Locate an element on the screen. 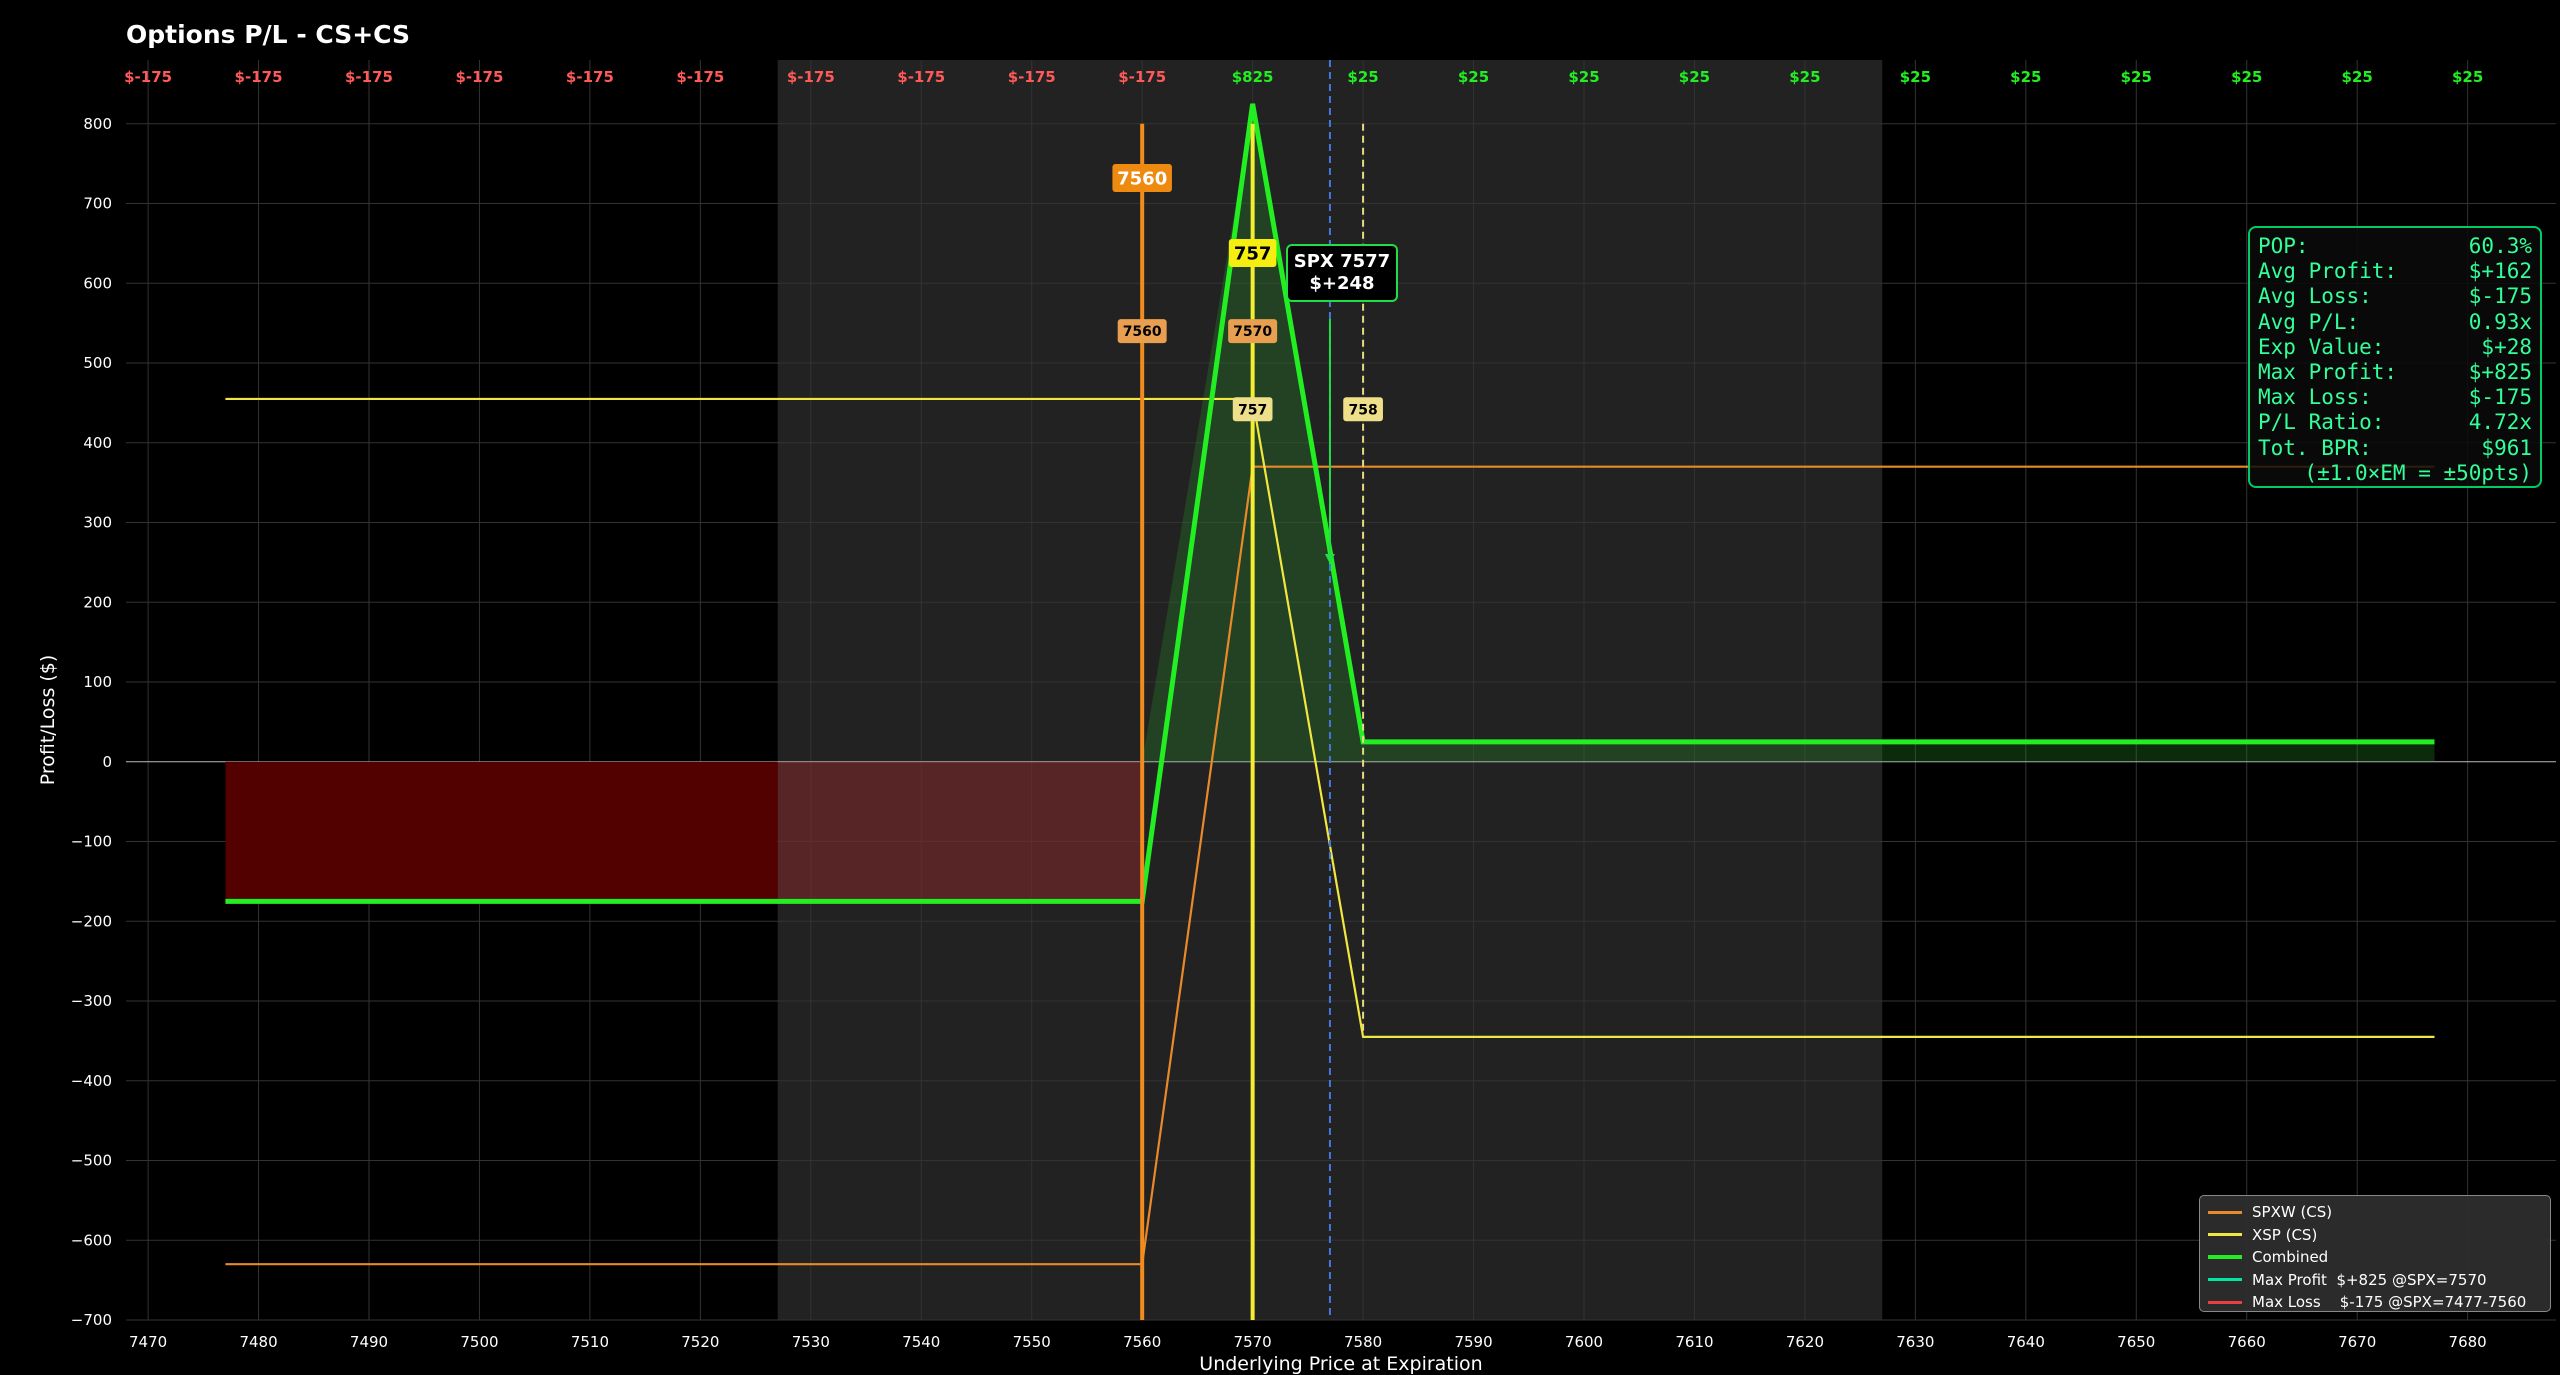  loss-fill is located at coordinates (960, 831).